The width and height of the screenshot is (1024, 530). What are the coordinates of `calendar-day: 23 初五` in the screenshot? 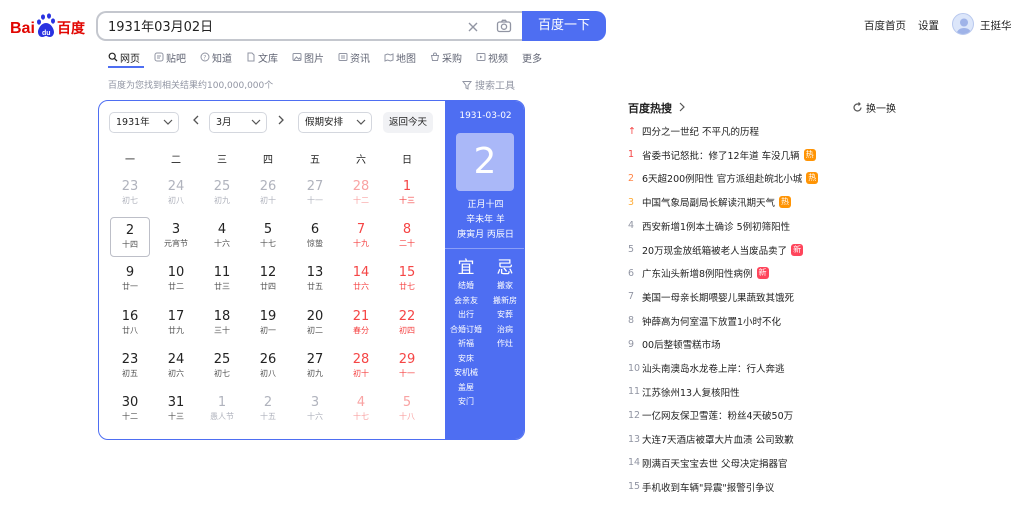 It's located at (130, 367).